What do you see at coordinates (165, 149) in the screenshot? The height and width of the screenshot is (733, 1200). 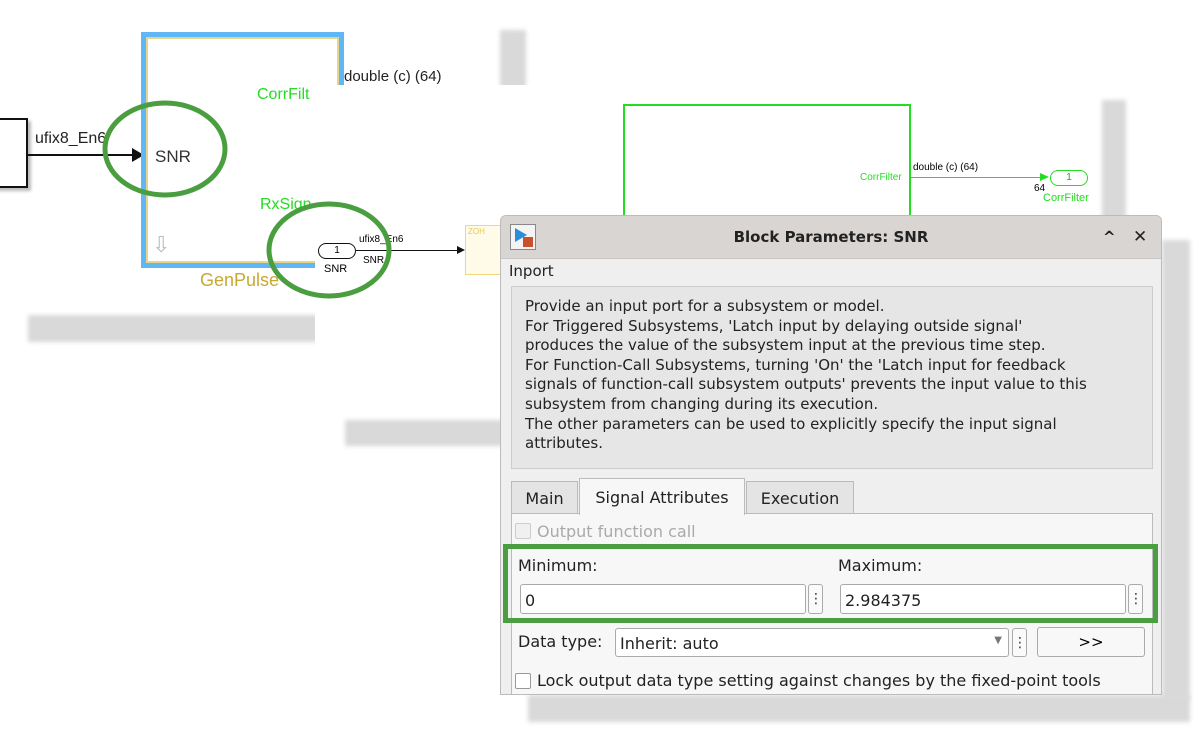 I see `snr-port-highlight` at bounding box center [165, 149].